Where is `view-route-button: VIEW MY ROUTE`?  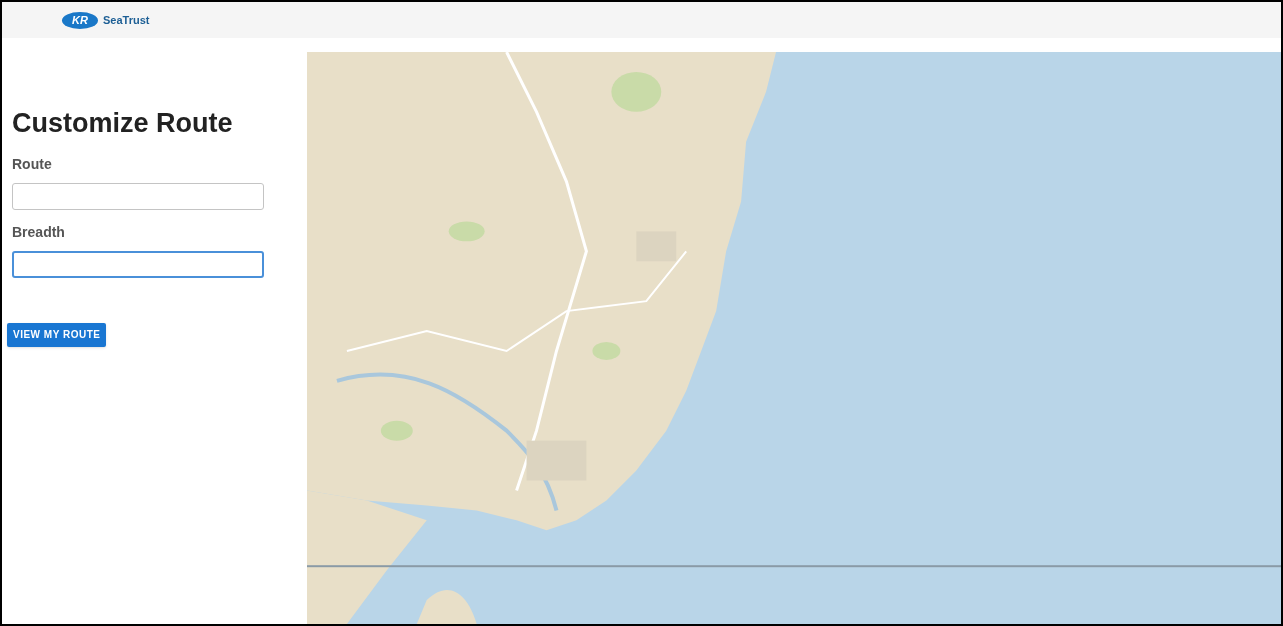
view-route-button: VIEW MY ROUTE is located at coordinates (57, 334).